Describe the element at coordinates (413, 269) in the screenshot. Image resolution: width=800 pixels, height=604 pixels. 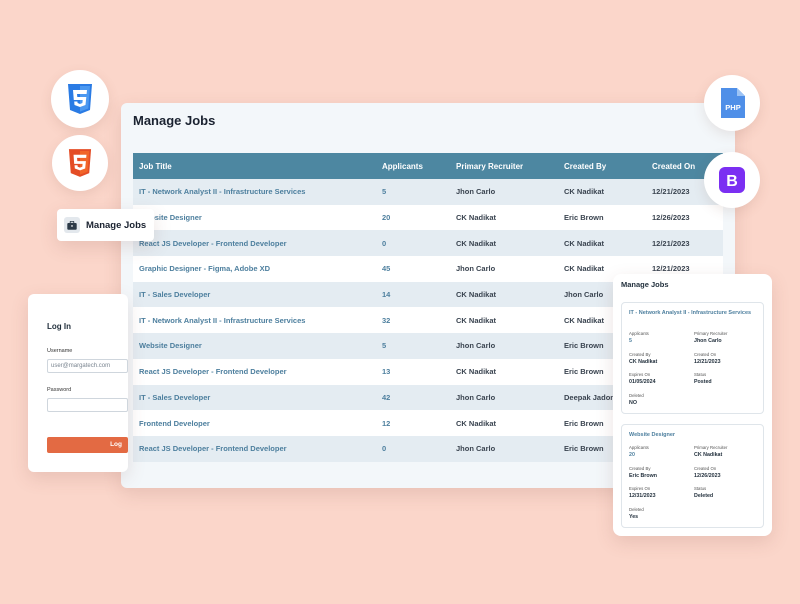
I see `cell-applicants: 45` at that location.